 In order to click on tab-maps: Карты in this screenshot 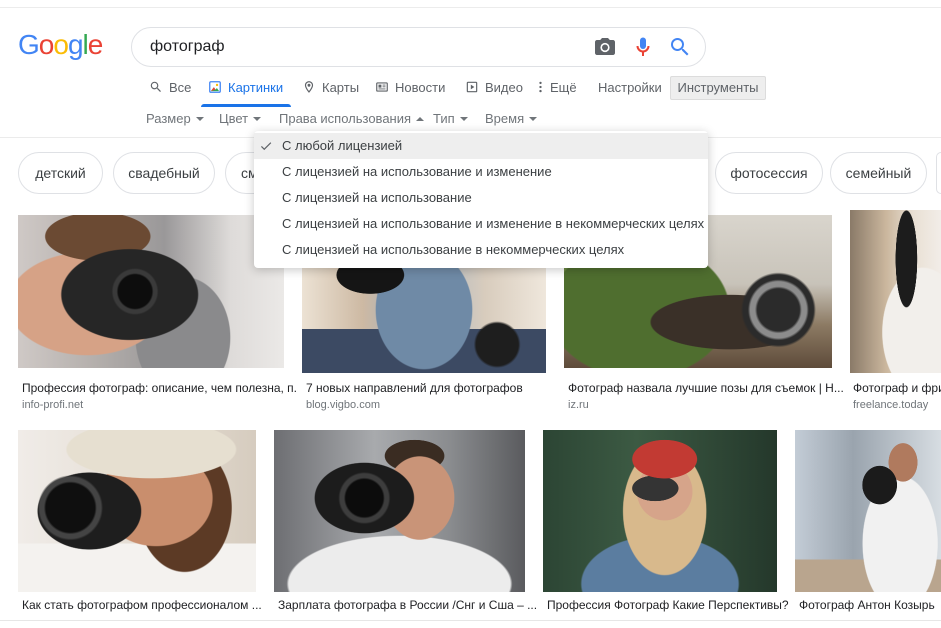, I will do `click(330, 87)`.